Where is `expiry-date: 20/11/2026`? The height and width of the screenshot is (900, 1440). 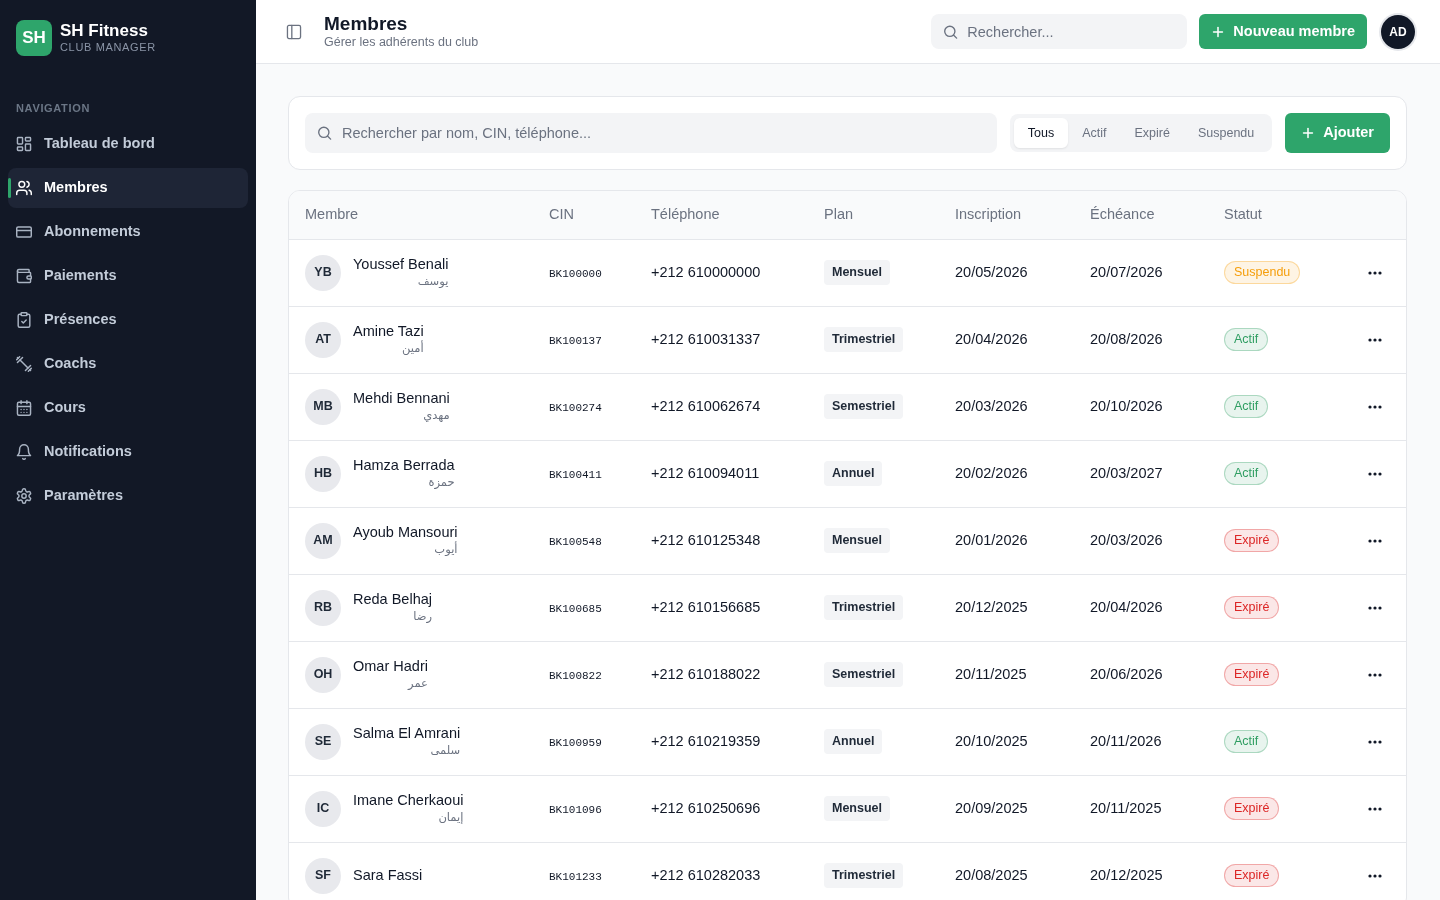
expiry-date: 20/11/2026 is located at coordinates (1126, 740).